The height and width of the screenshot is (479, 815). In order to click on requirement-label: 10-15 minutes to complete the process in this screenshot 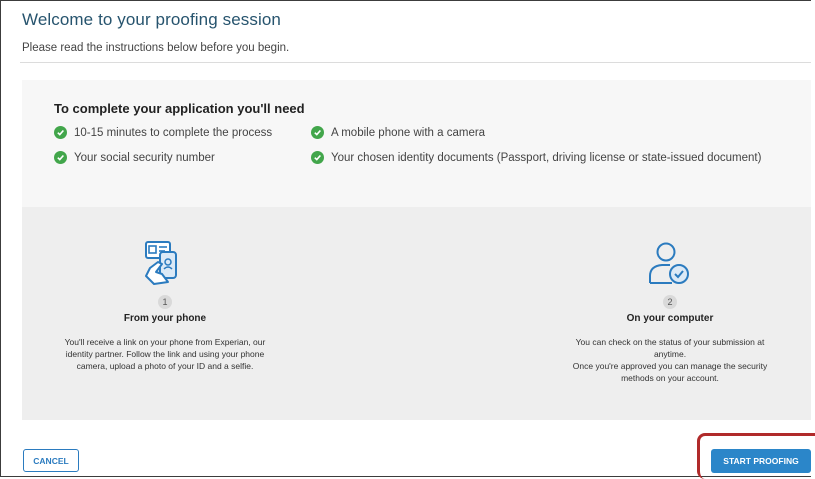, I will do `click(173, 132)`.